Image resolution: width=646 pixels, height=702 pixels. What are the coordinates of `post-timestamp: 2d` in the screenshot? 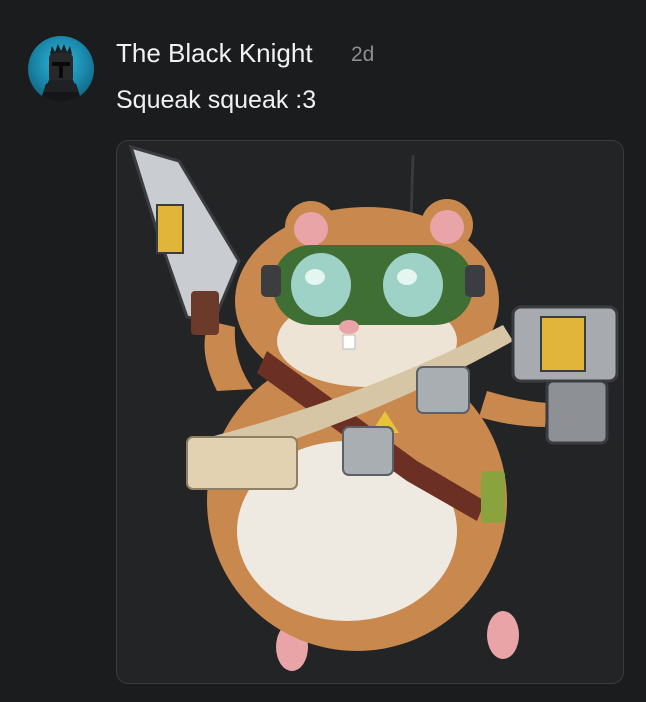 It's located at (363, 54).